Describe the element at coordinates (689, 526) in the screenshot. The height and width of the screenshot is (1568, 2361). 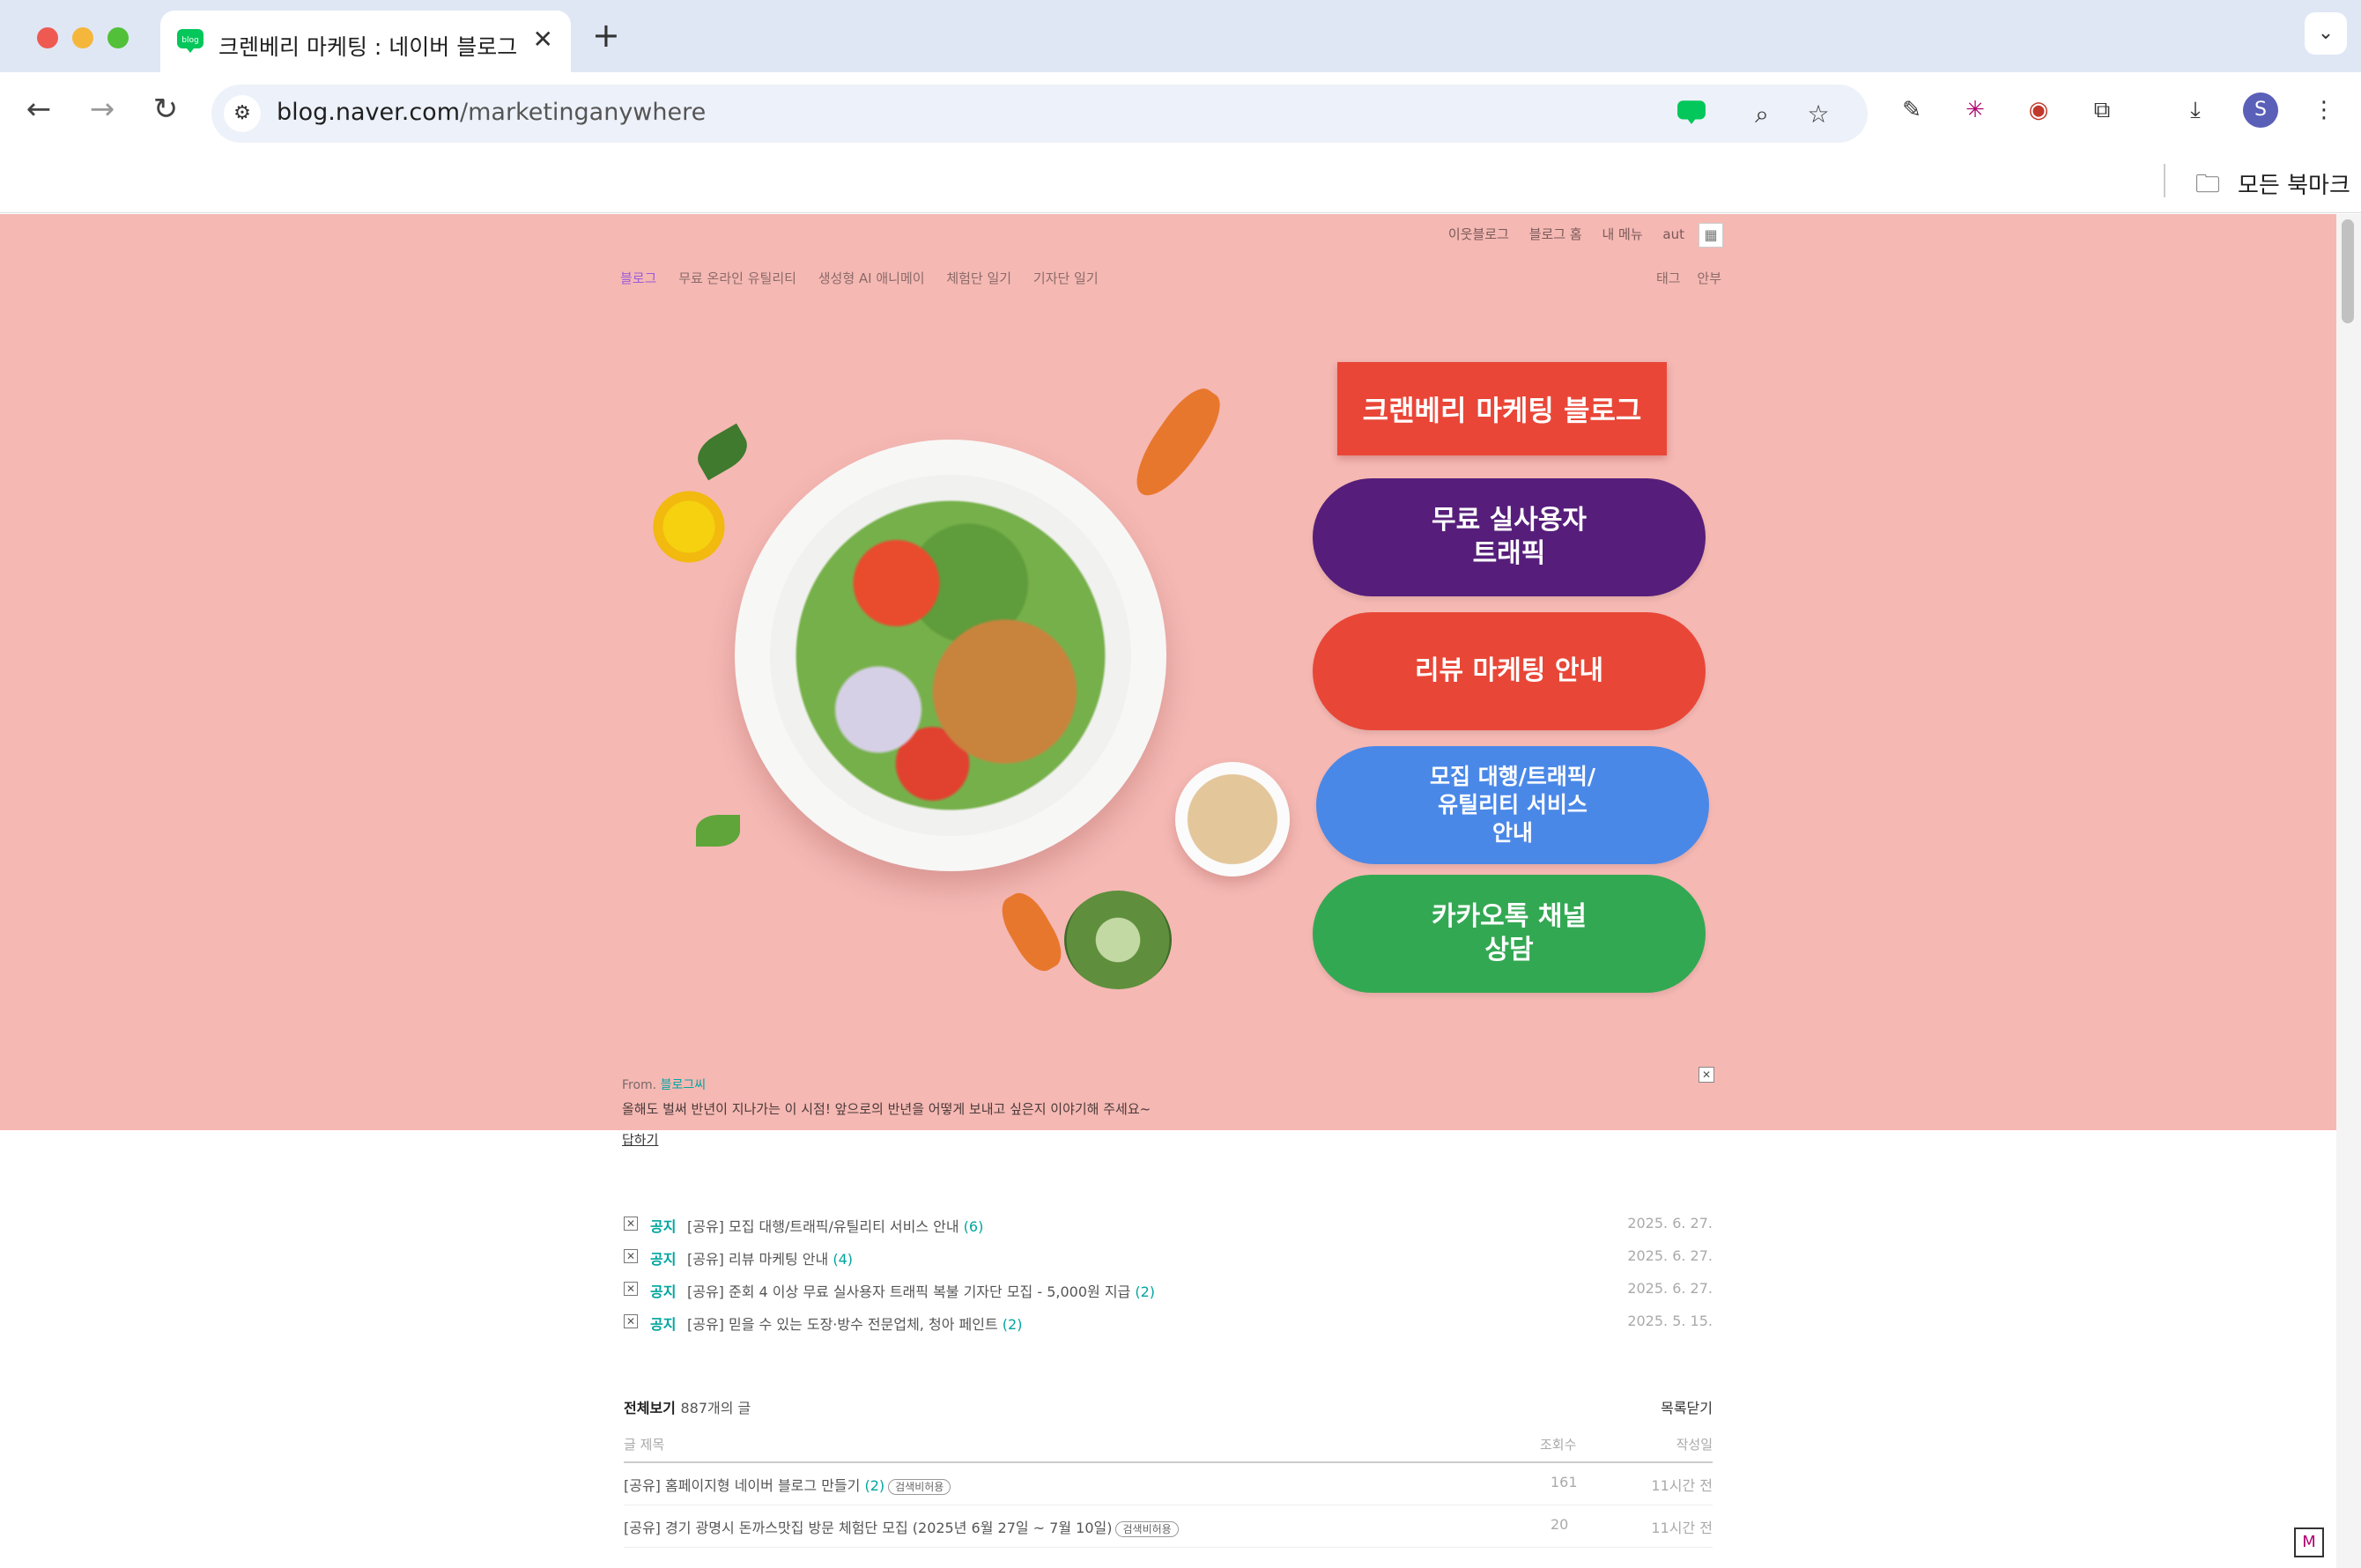
I see `corn-image` at that location.